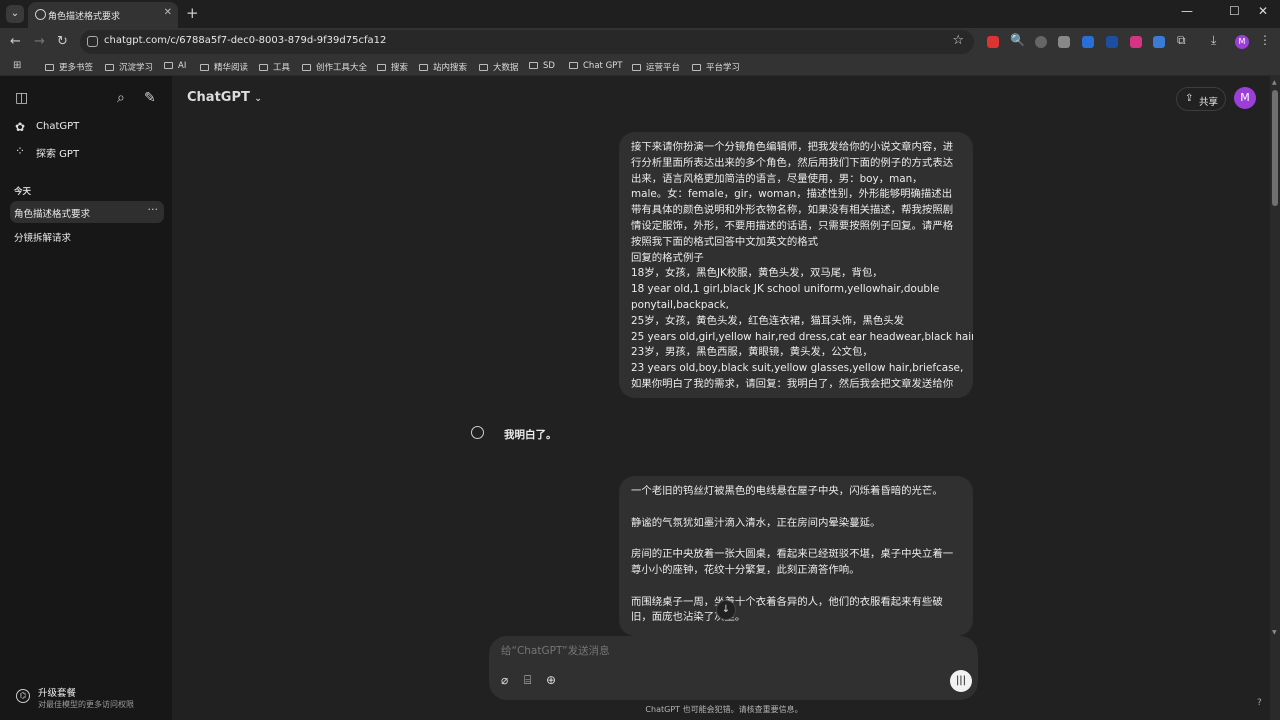  Describe the element at coordinates (961, 681) in the screenshot. I see `voice-mode-button: |||` at that location.